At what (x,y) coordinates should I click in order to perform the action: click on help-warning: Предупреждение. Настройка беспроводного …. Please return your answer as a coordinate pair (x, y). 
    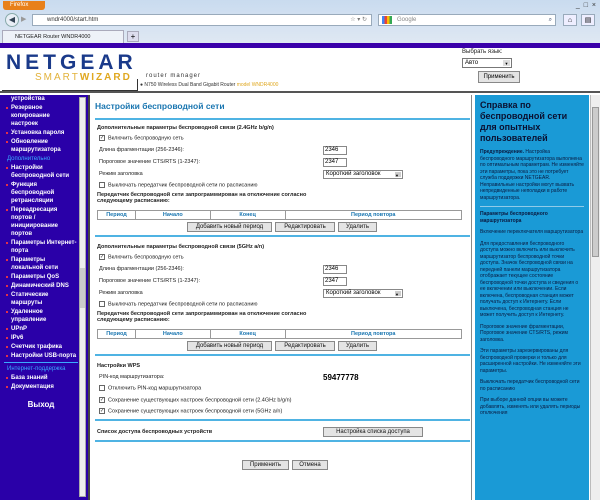
    Looking at the image, I should click on (532, 175).